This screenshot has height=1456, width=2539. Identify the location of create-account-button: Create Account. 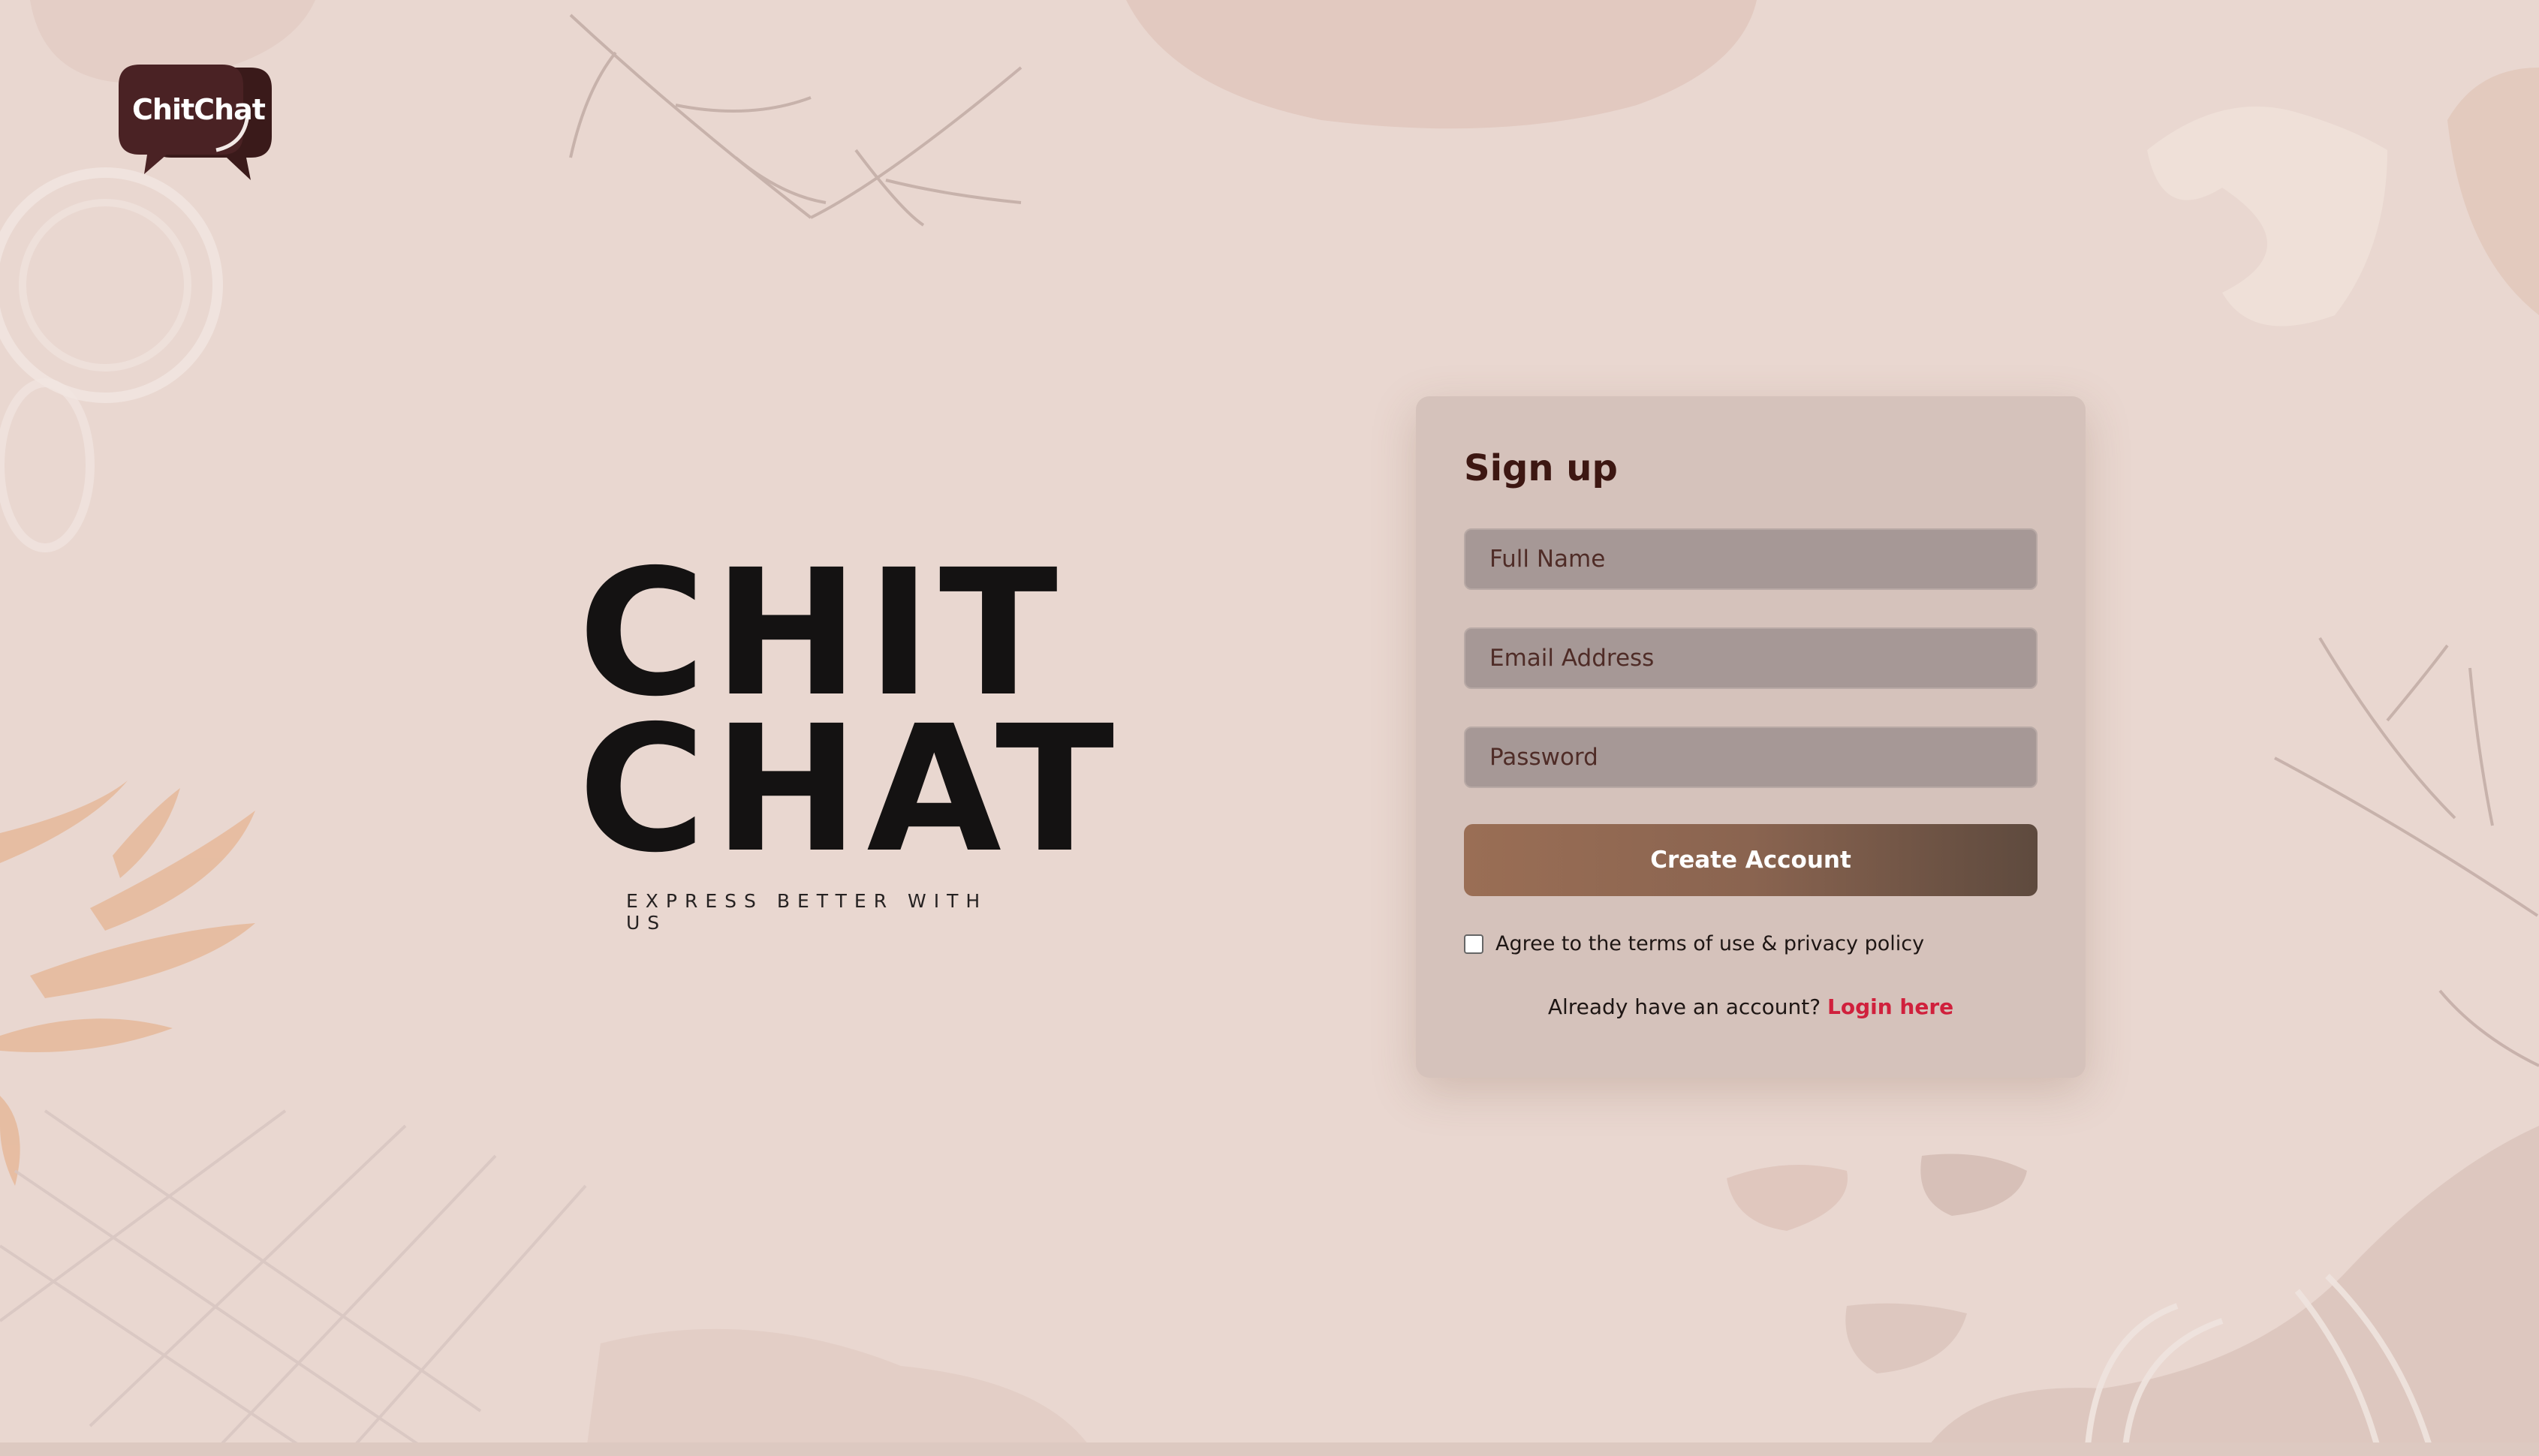
(1751, 860).